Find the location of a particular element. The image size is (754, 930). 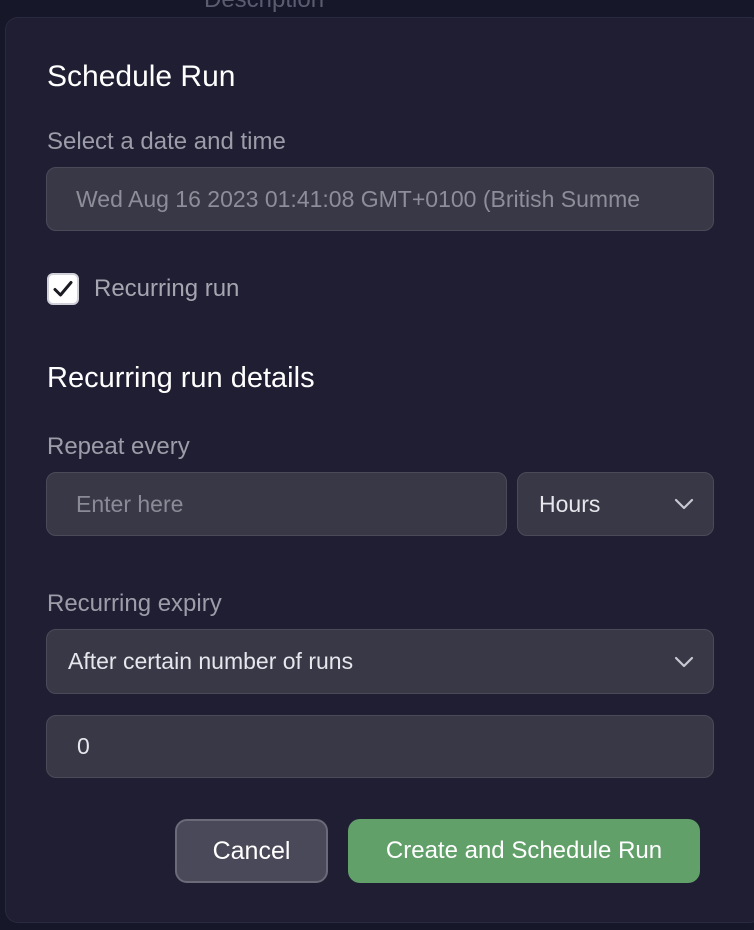

modal-title: Schedule Run is located at coordinates (141, 76).